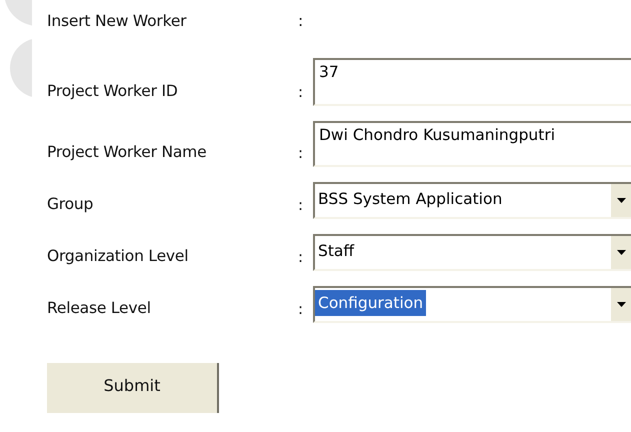 This screenshot has height=432, width=631. I want to click on field-label: Organization Level, so click(118, 257).